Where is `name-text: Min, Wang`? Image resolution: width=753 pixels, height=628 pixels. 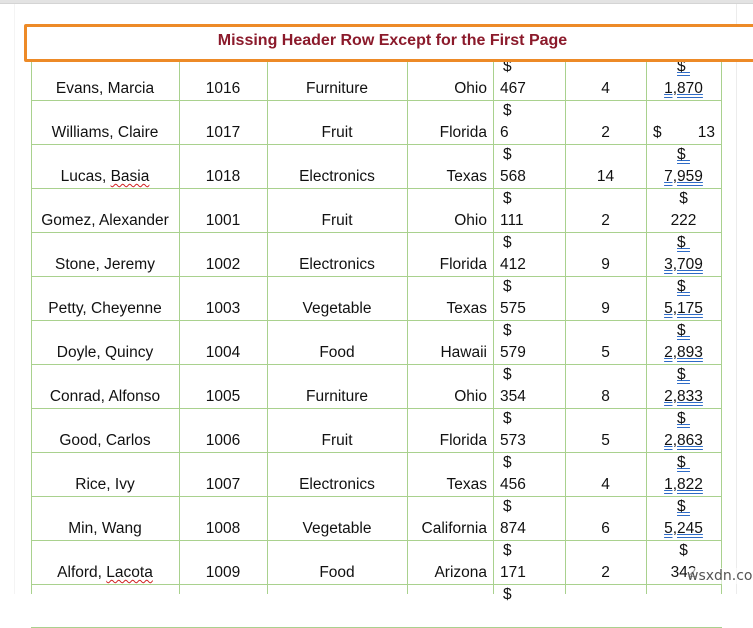 name-text: Min, Wang is located at coordinates (105, 528).